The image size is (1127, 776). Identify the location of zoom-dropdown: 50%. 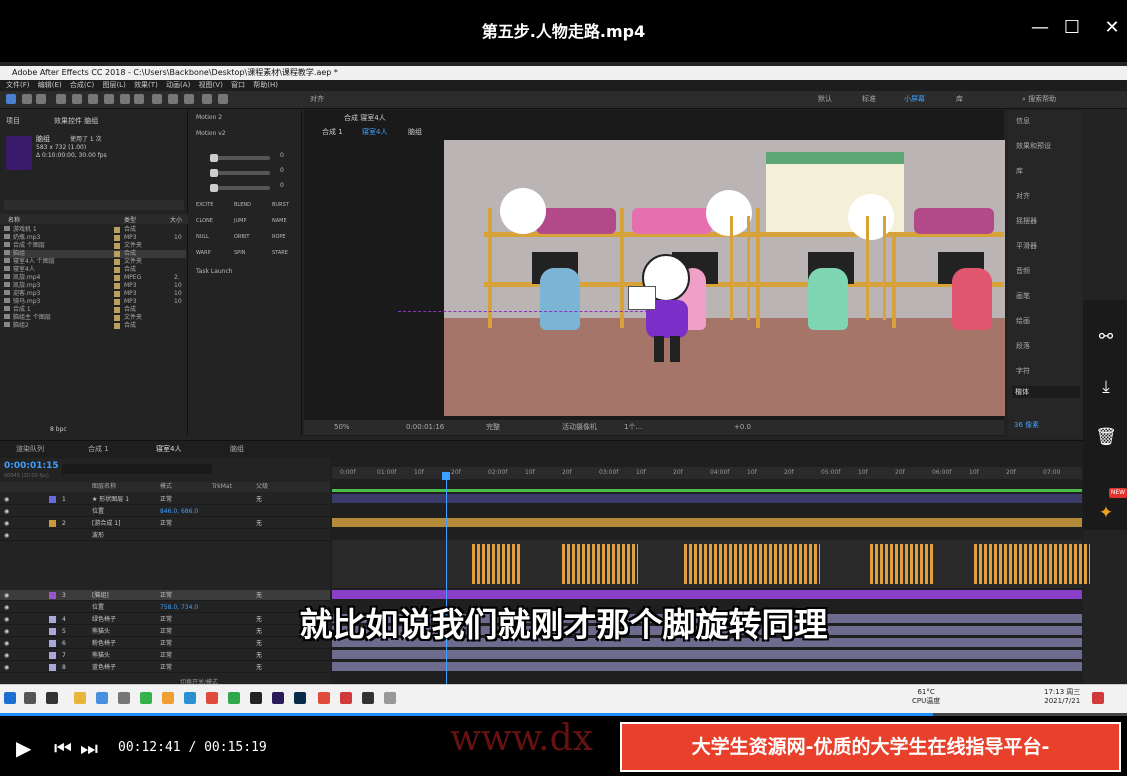
(342, 427).